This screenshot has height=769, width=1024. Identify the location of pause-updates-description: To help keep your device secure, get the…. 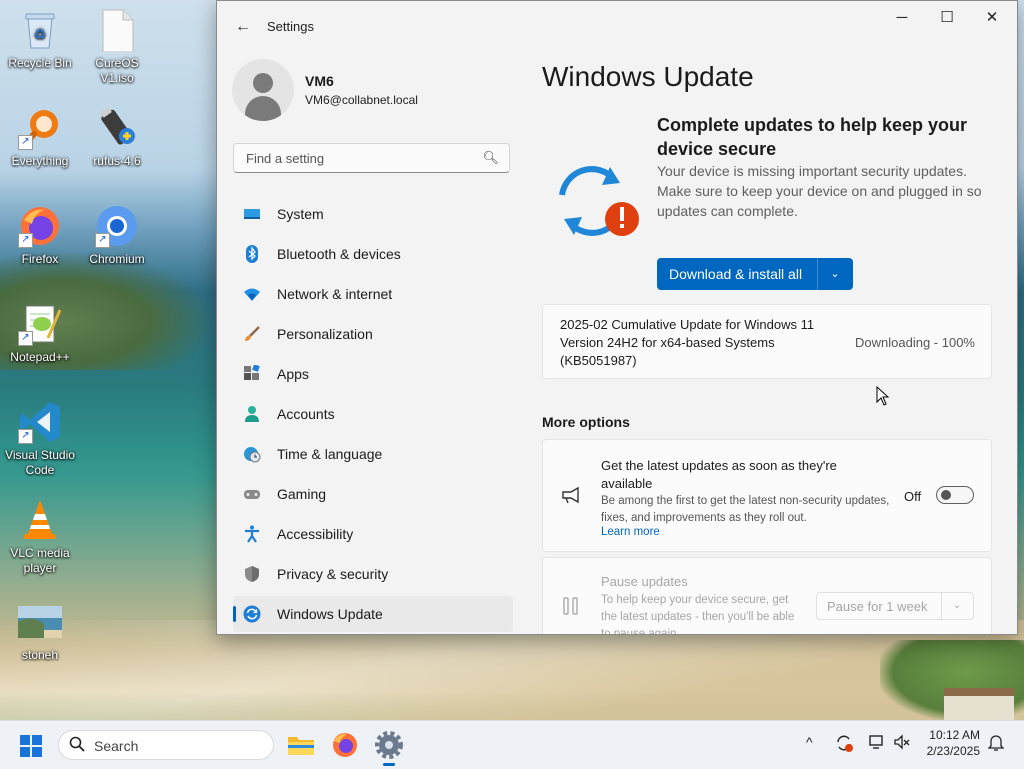
(698, 614).